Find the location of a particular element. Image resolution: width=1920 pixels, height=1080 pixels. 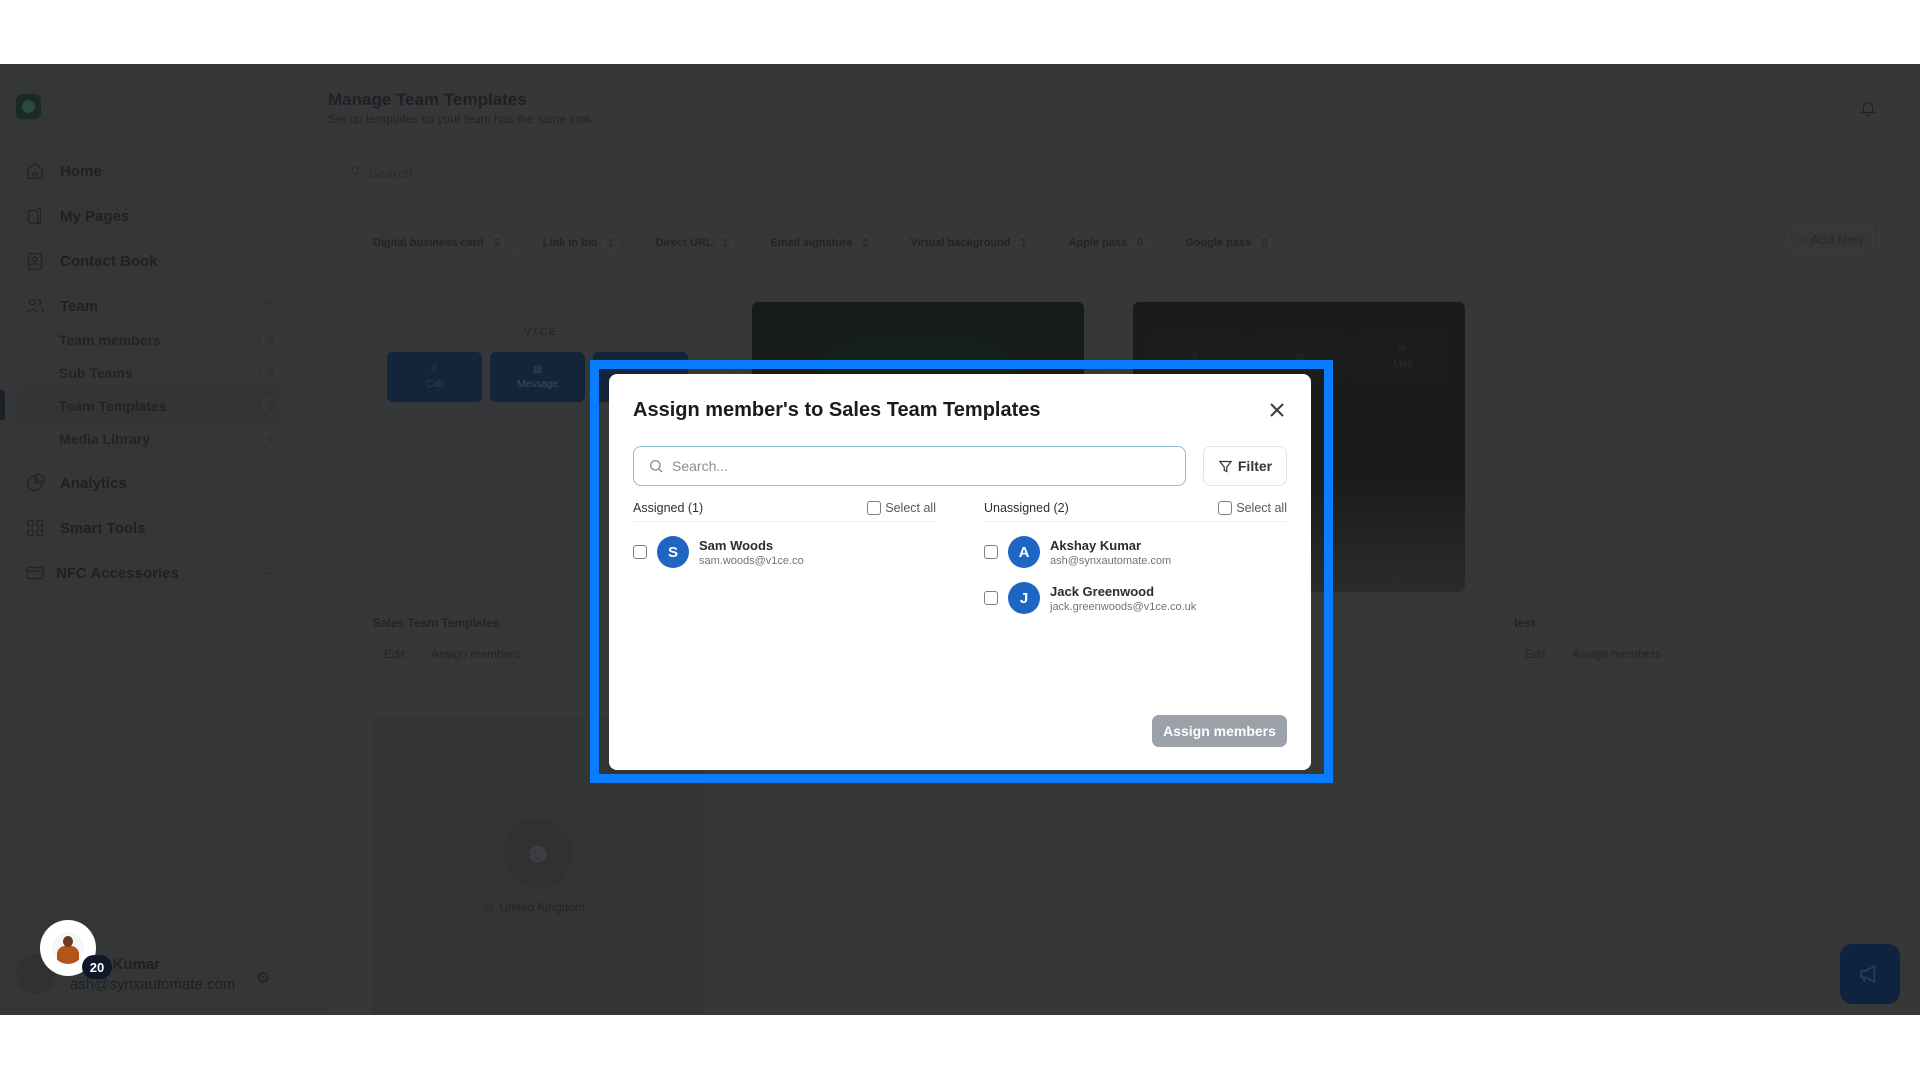

avatar: J is located at coordinates (1024, 598).